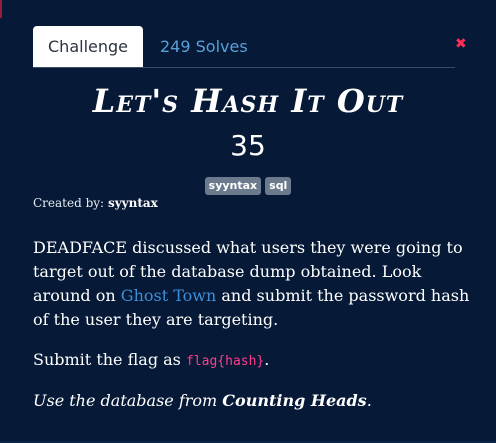 The height and width of the screenshot is (443, 496). I want to click on edge-accent, so click(1, 9).